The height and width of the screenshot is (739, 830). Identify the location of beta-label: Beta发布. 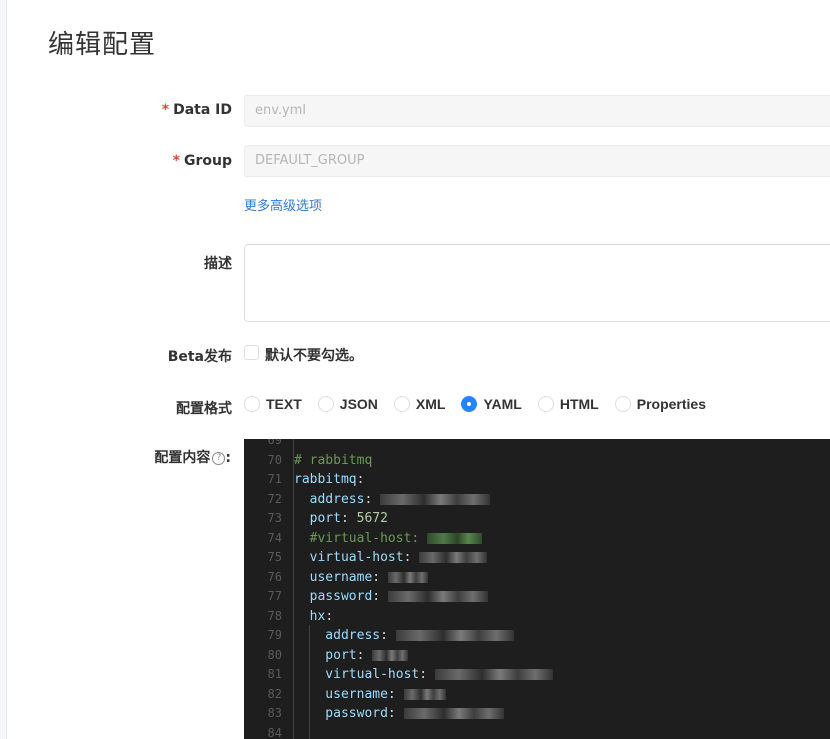
(199, 357).